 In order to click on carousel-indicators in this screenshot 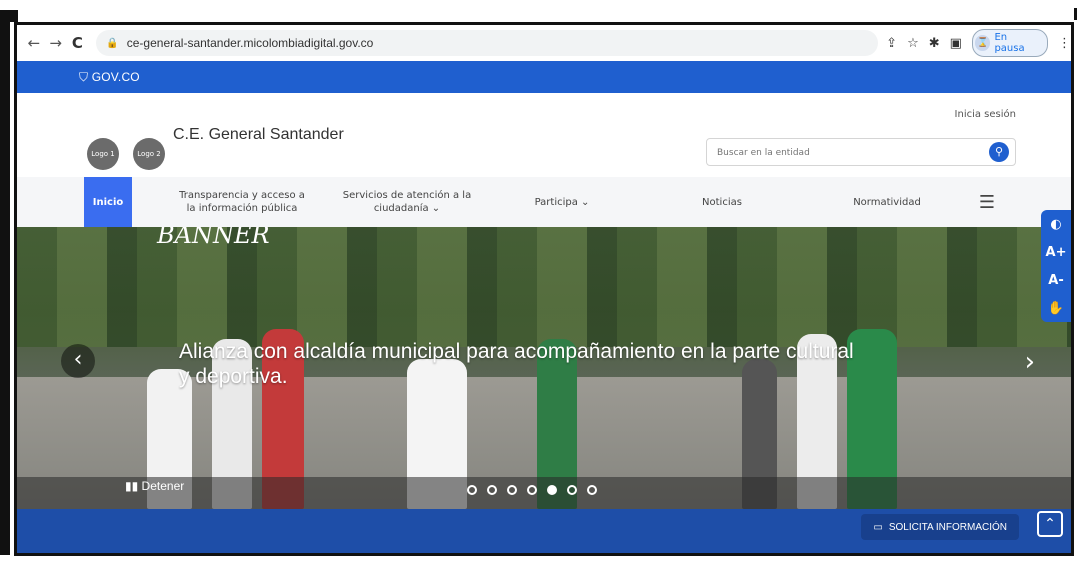, I will do `click(532, 490)`.